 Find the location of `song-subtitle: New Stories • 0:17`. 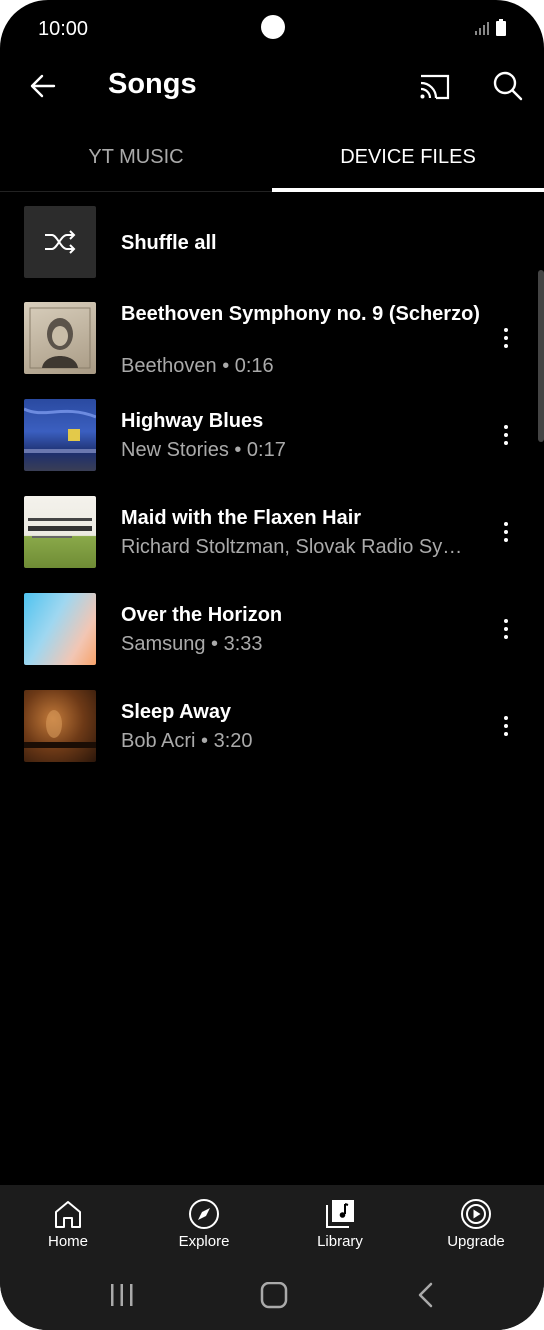

song-subtitle: New Stories • 0:17 is located at coordinates (203, 450).